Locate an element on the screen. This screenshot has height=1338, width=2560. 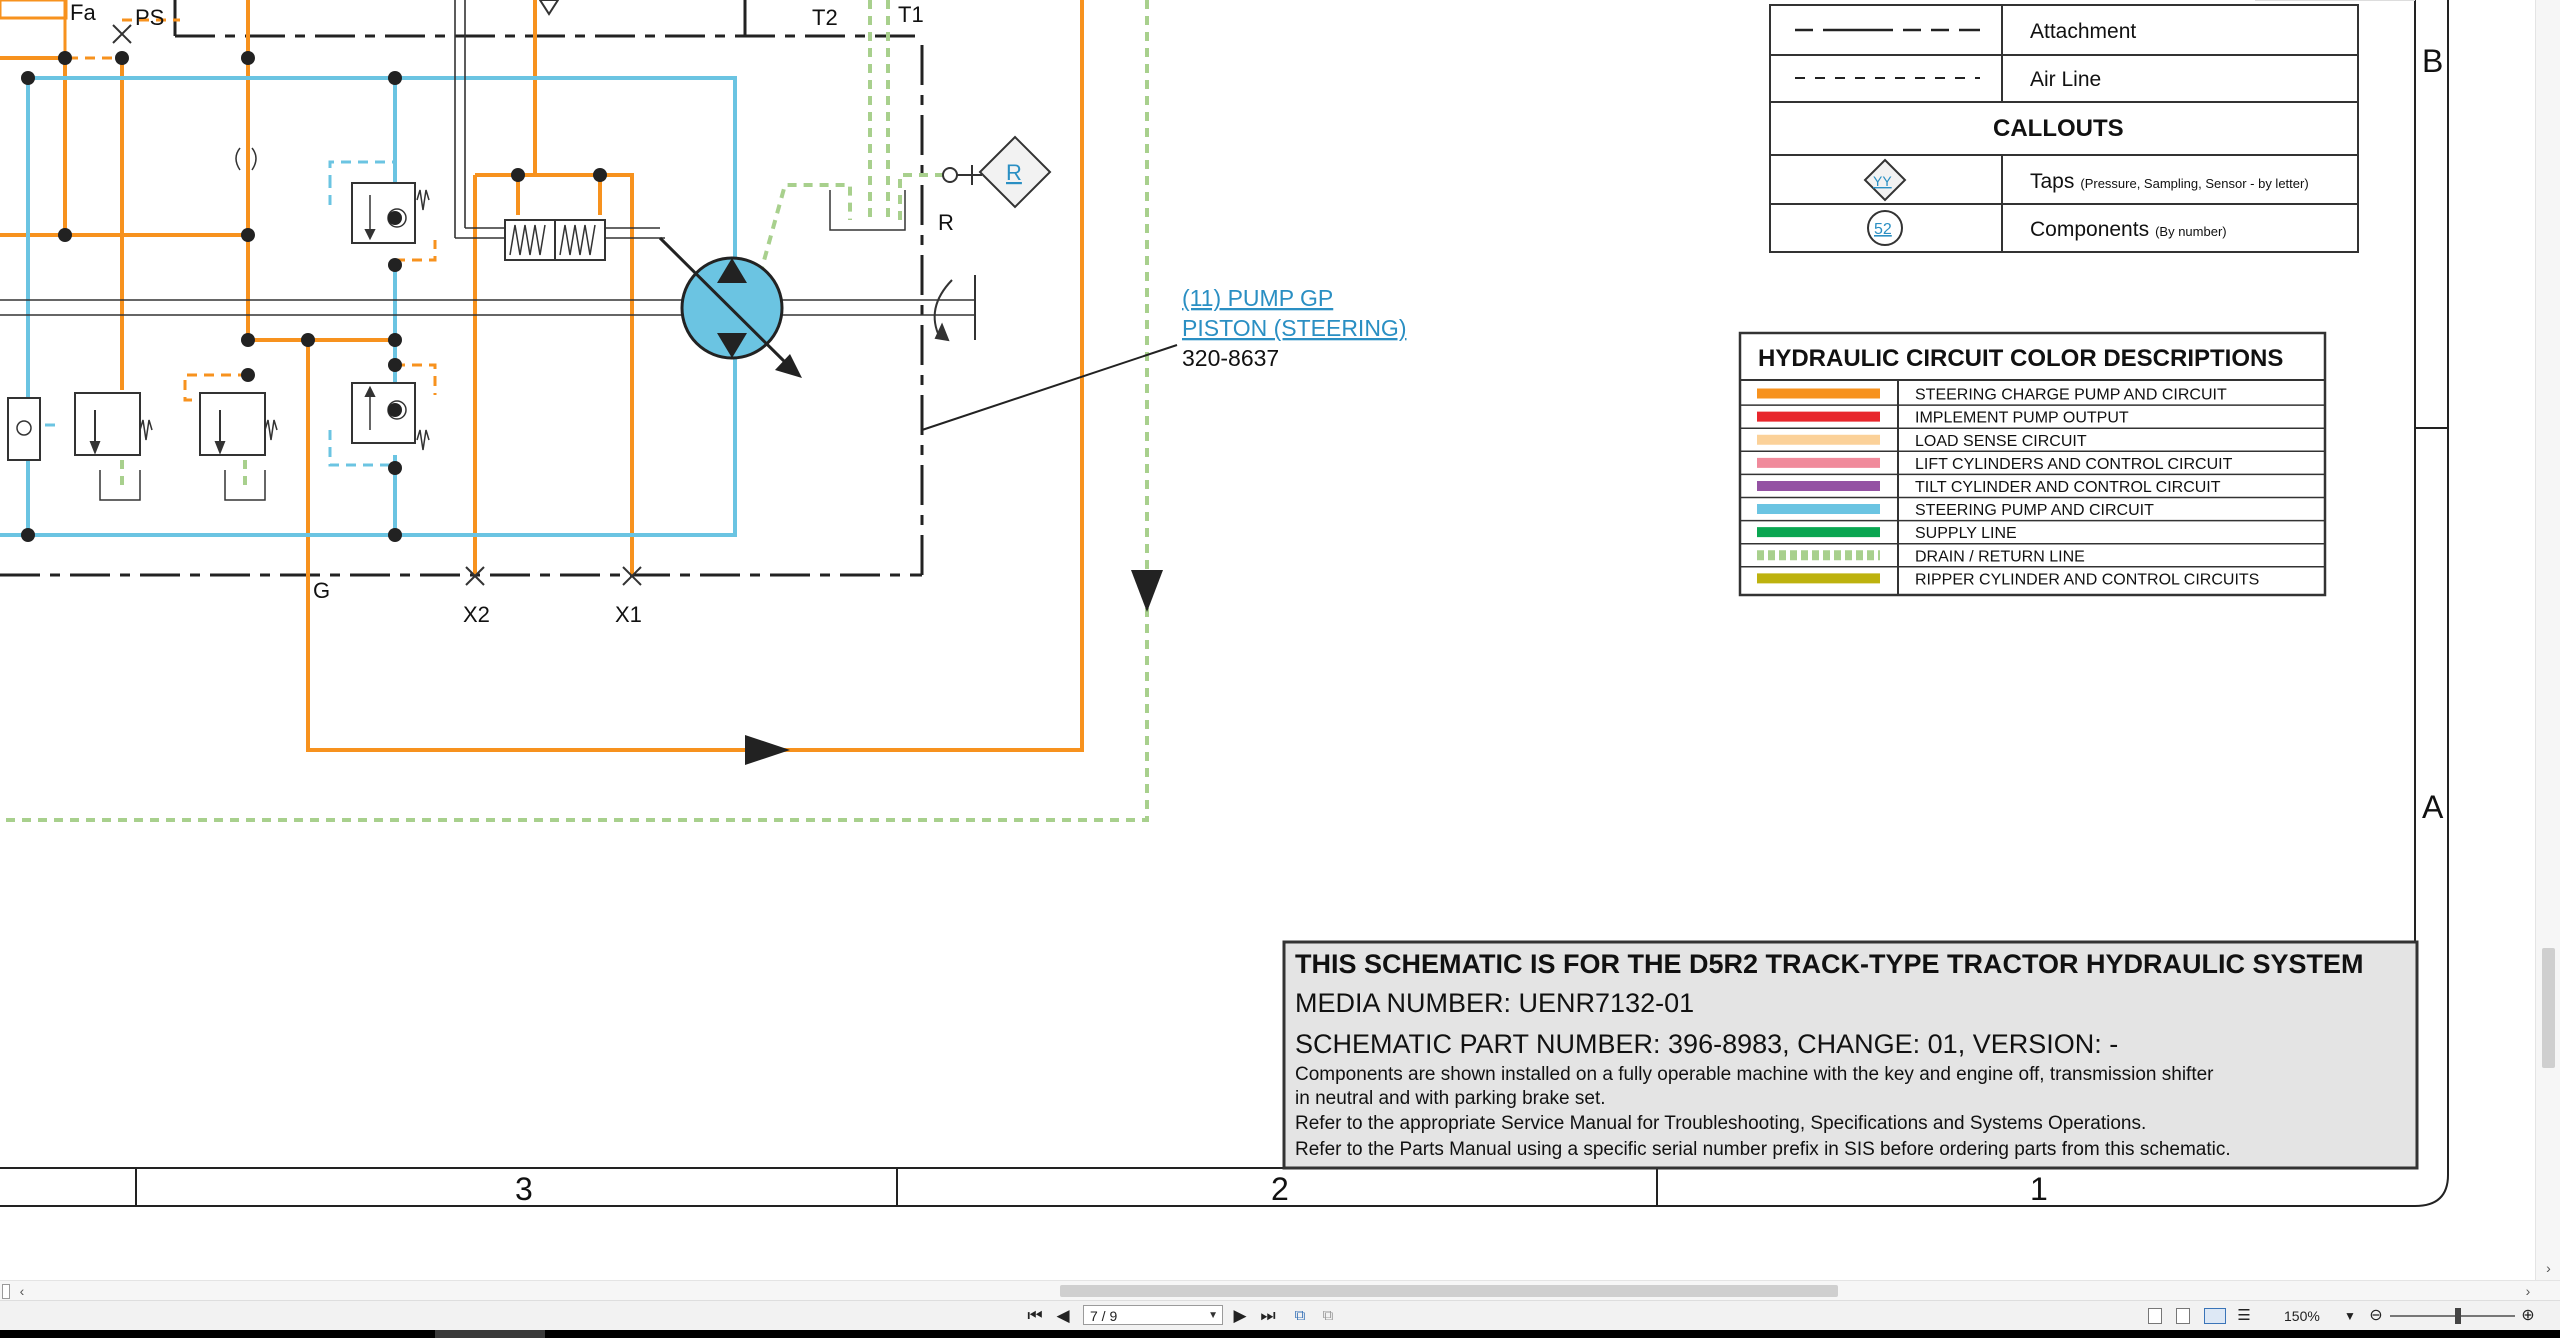
scroll-down-arrow-icon: › is located at coordinates (2548, 1268).